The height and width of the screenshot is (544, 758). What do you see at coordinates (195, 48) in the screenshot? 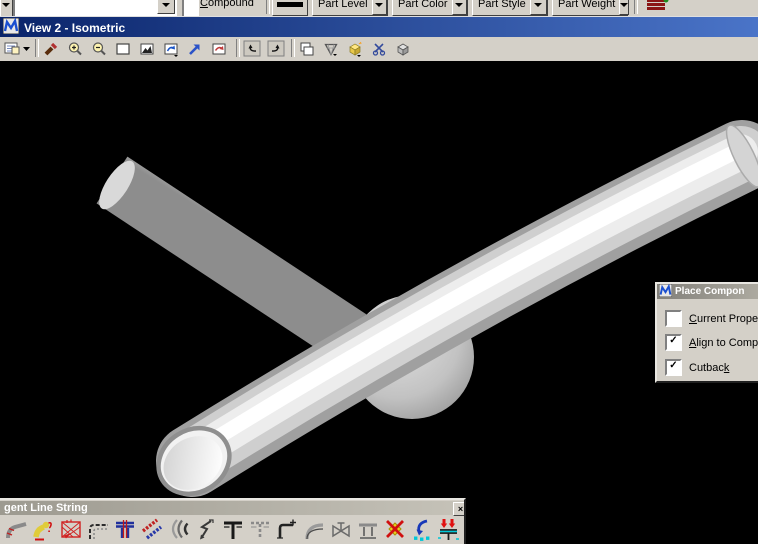
I see `pan-view-icon` at bounding box center [195, 48].